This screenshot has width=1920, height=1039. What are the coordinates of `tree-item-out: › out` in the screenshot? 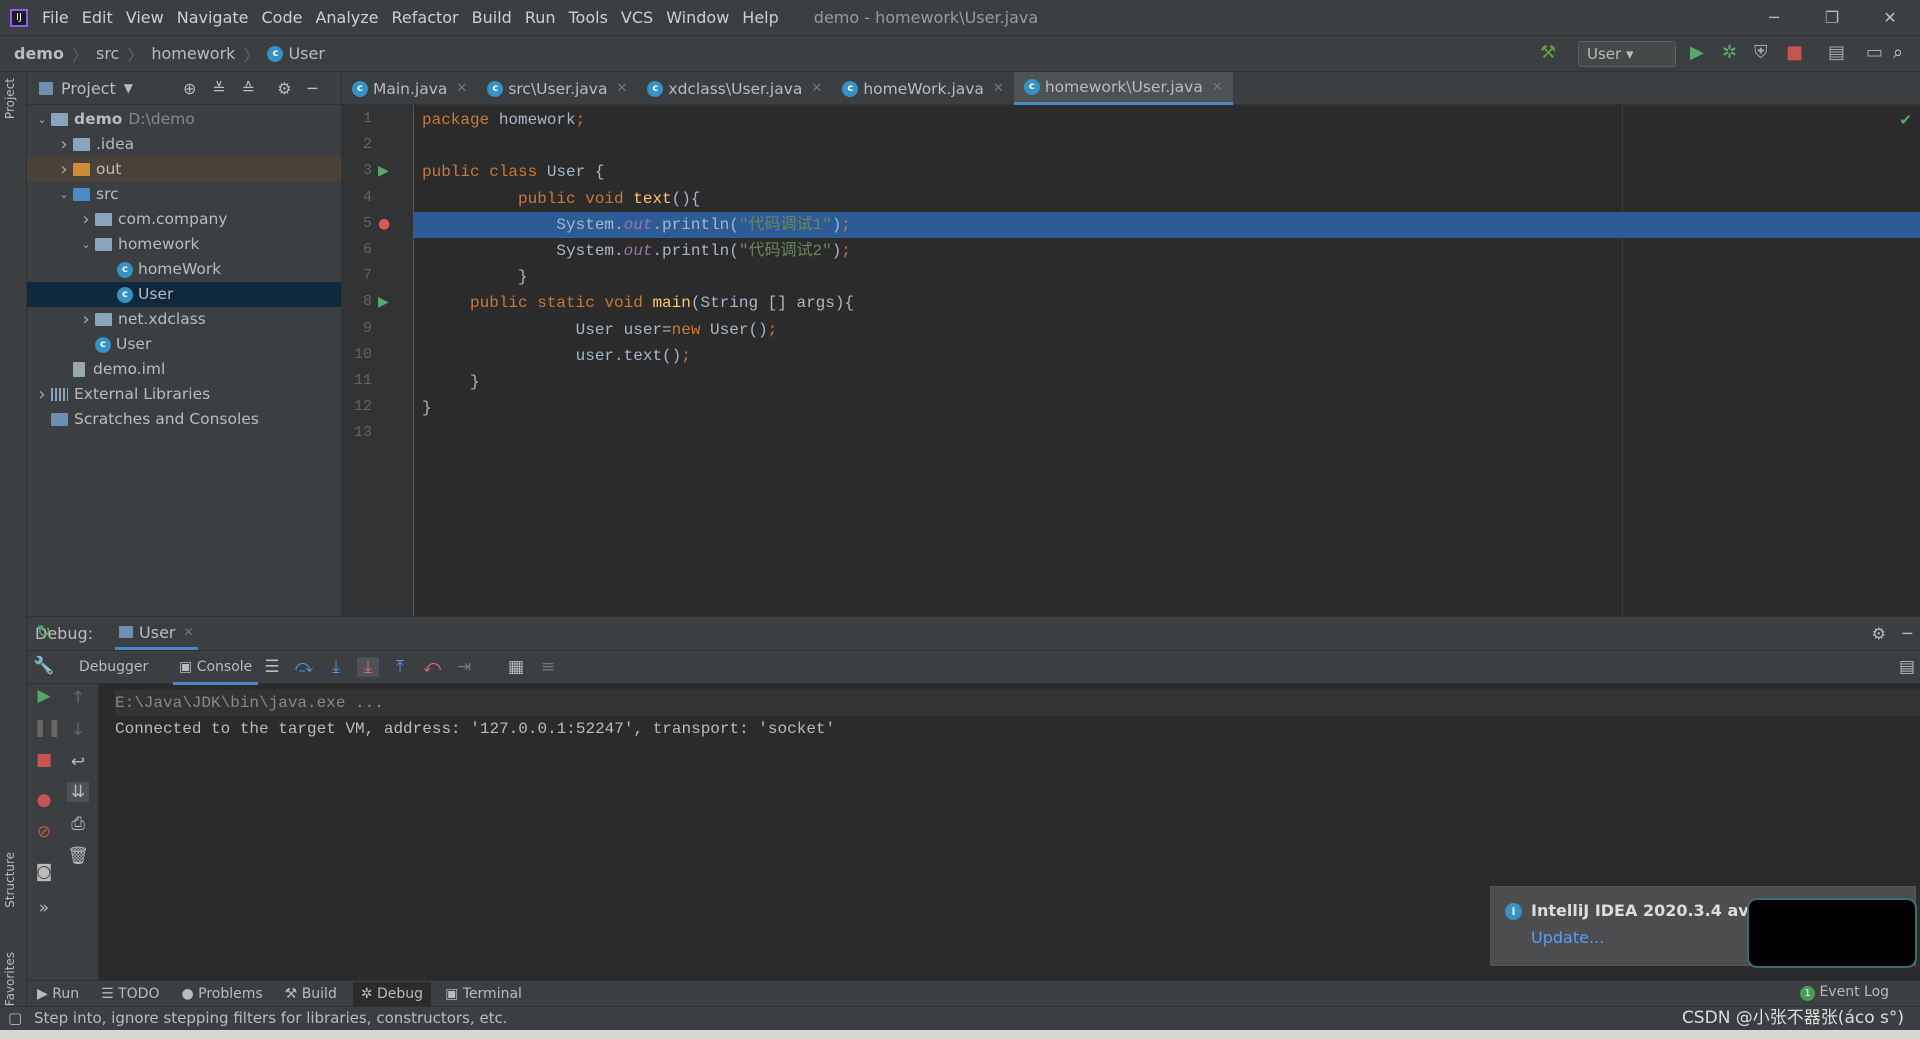 It's located at (184, 169).